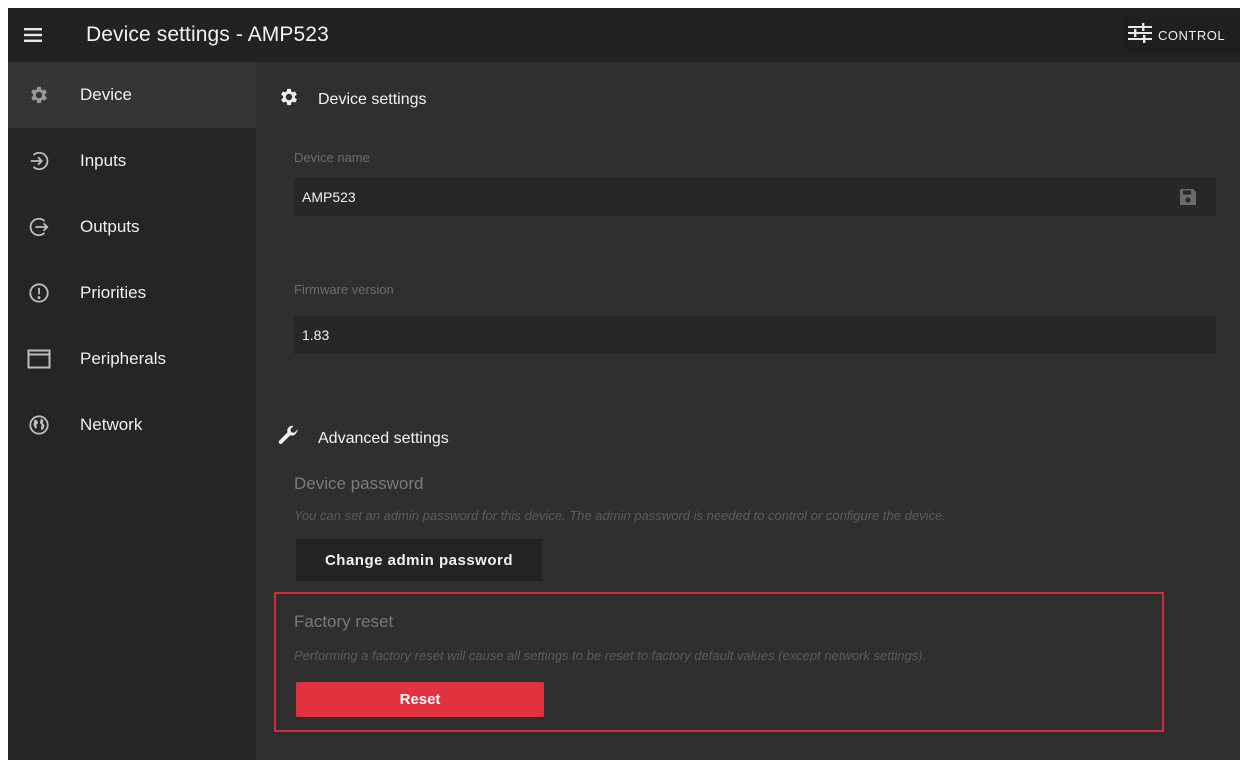 The width and height of the screenshot is (1243, 762). I want to click on sidebar-item-label: Device, so click(106, 94).